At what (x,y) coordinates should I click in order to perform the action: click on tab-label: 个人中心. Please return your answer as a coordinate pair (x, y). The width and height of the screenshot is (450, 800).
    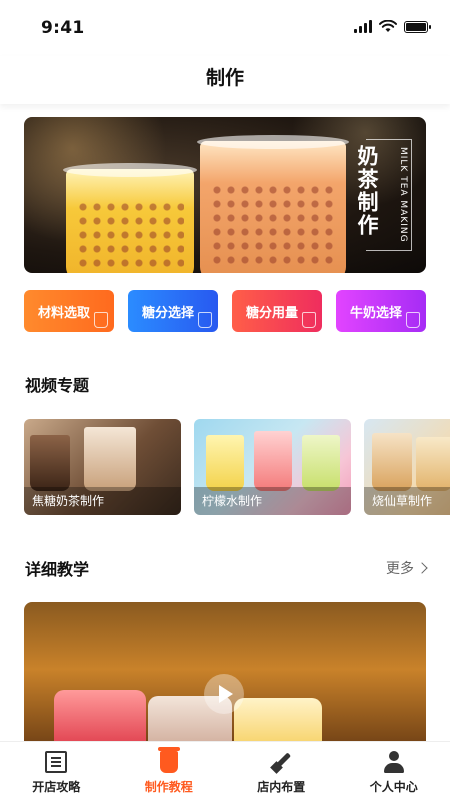
    Looking at the image, I should click on (393, 787).